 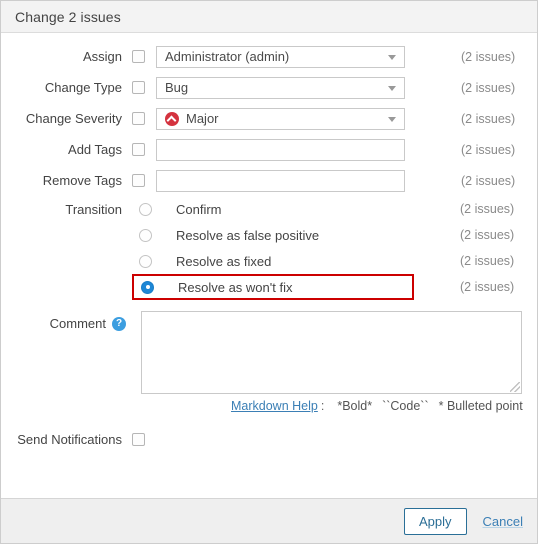 What do you see at coordinates (68, 16) in the screenshot?
I see `dialog-title: Change 2 issues` at bounding box center [68, 16].